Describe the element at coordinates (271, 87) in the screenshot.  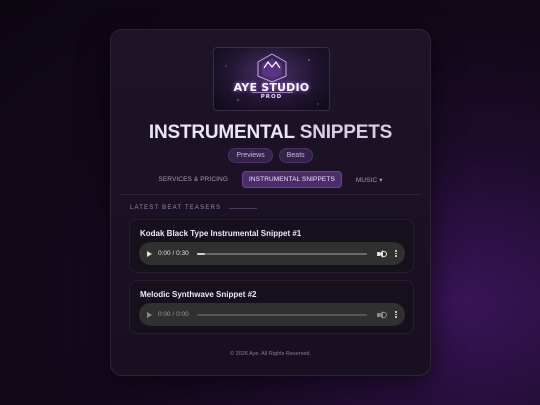
I see `logo-title: AYE STUDIO` at that location.